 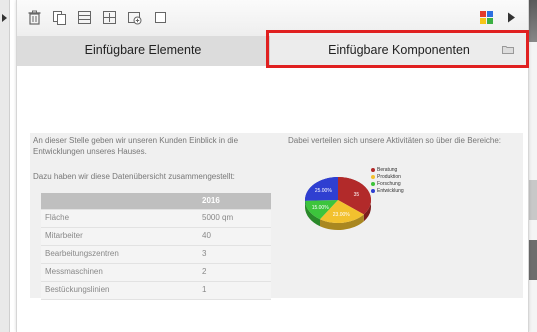 What do you see at coordinates (4, 18) in the screenshot?
I see `expand-arrow-icon` at bounding box center [4, 18].